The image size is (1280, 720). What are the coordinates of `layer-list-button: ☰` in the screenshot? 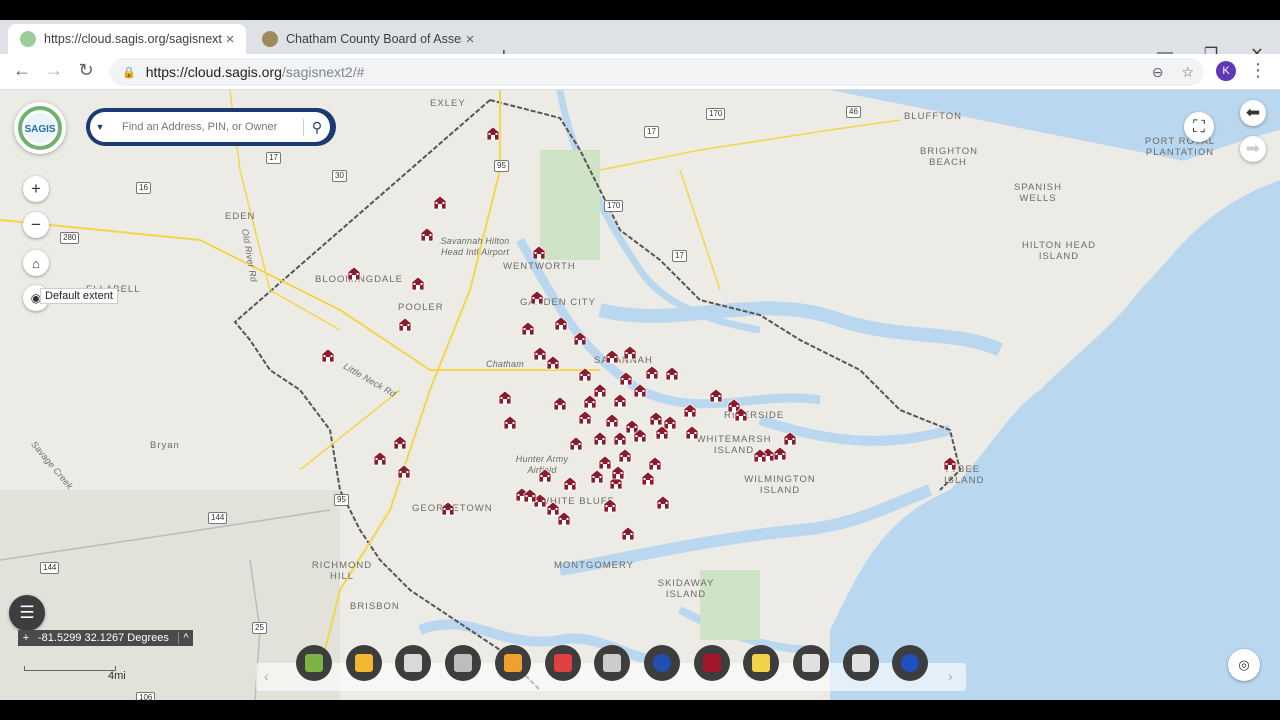 It's located at (27, 613).